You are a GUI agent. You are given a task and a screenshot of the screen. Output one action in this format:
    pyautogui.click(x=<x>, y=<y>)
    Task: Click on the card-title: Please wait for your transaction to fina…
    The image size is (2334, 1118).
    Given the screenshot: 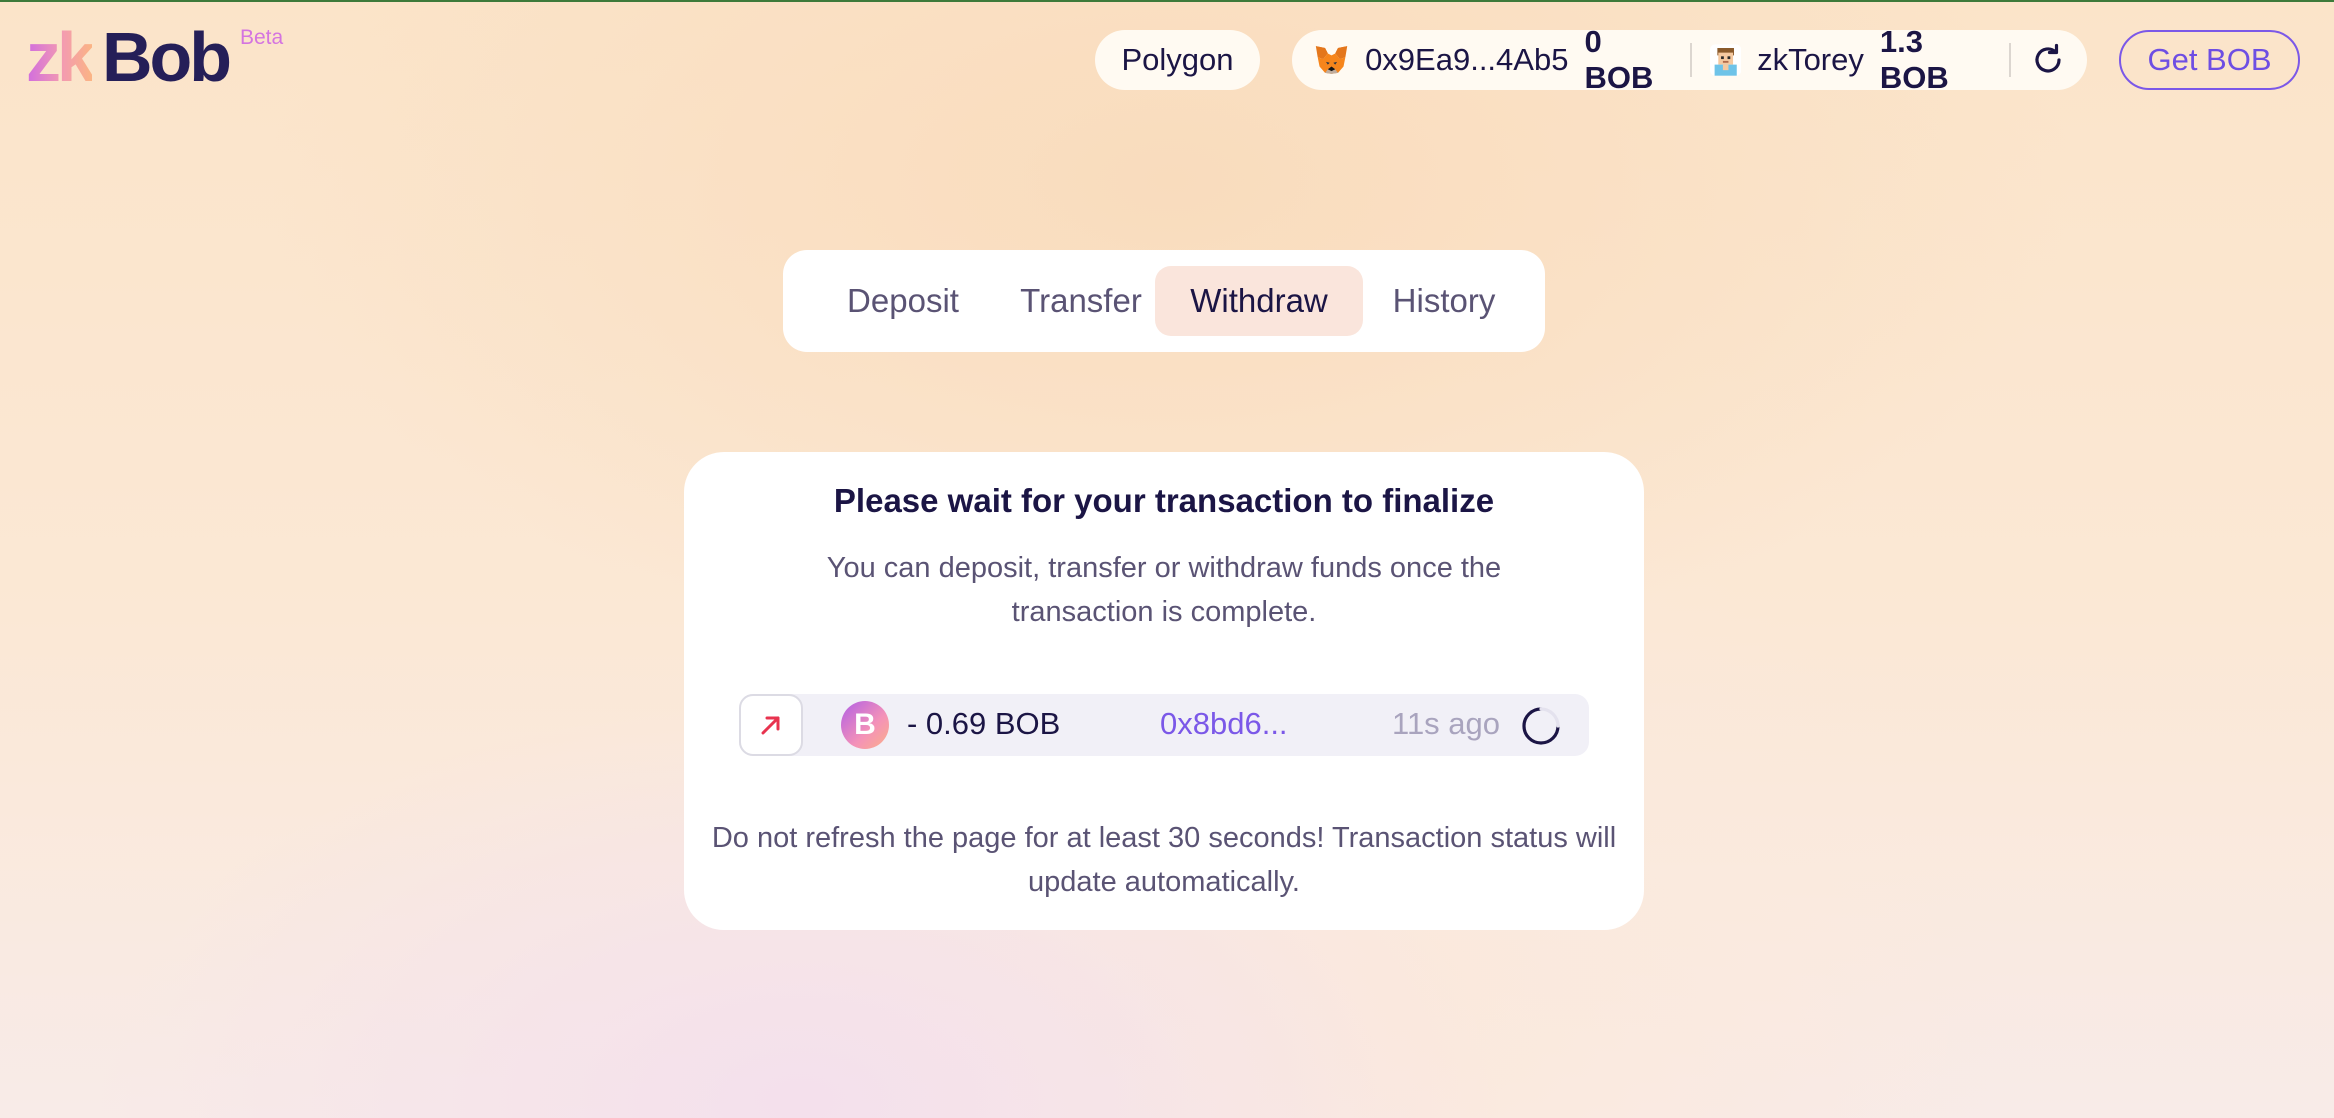 What is the action you would take?
    pyautogui.click(x=1164, y=500)
    